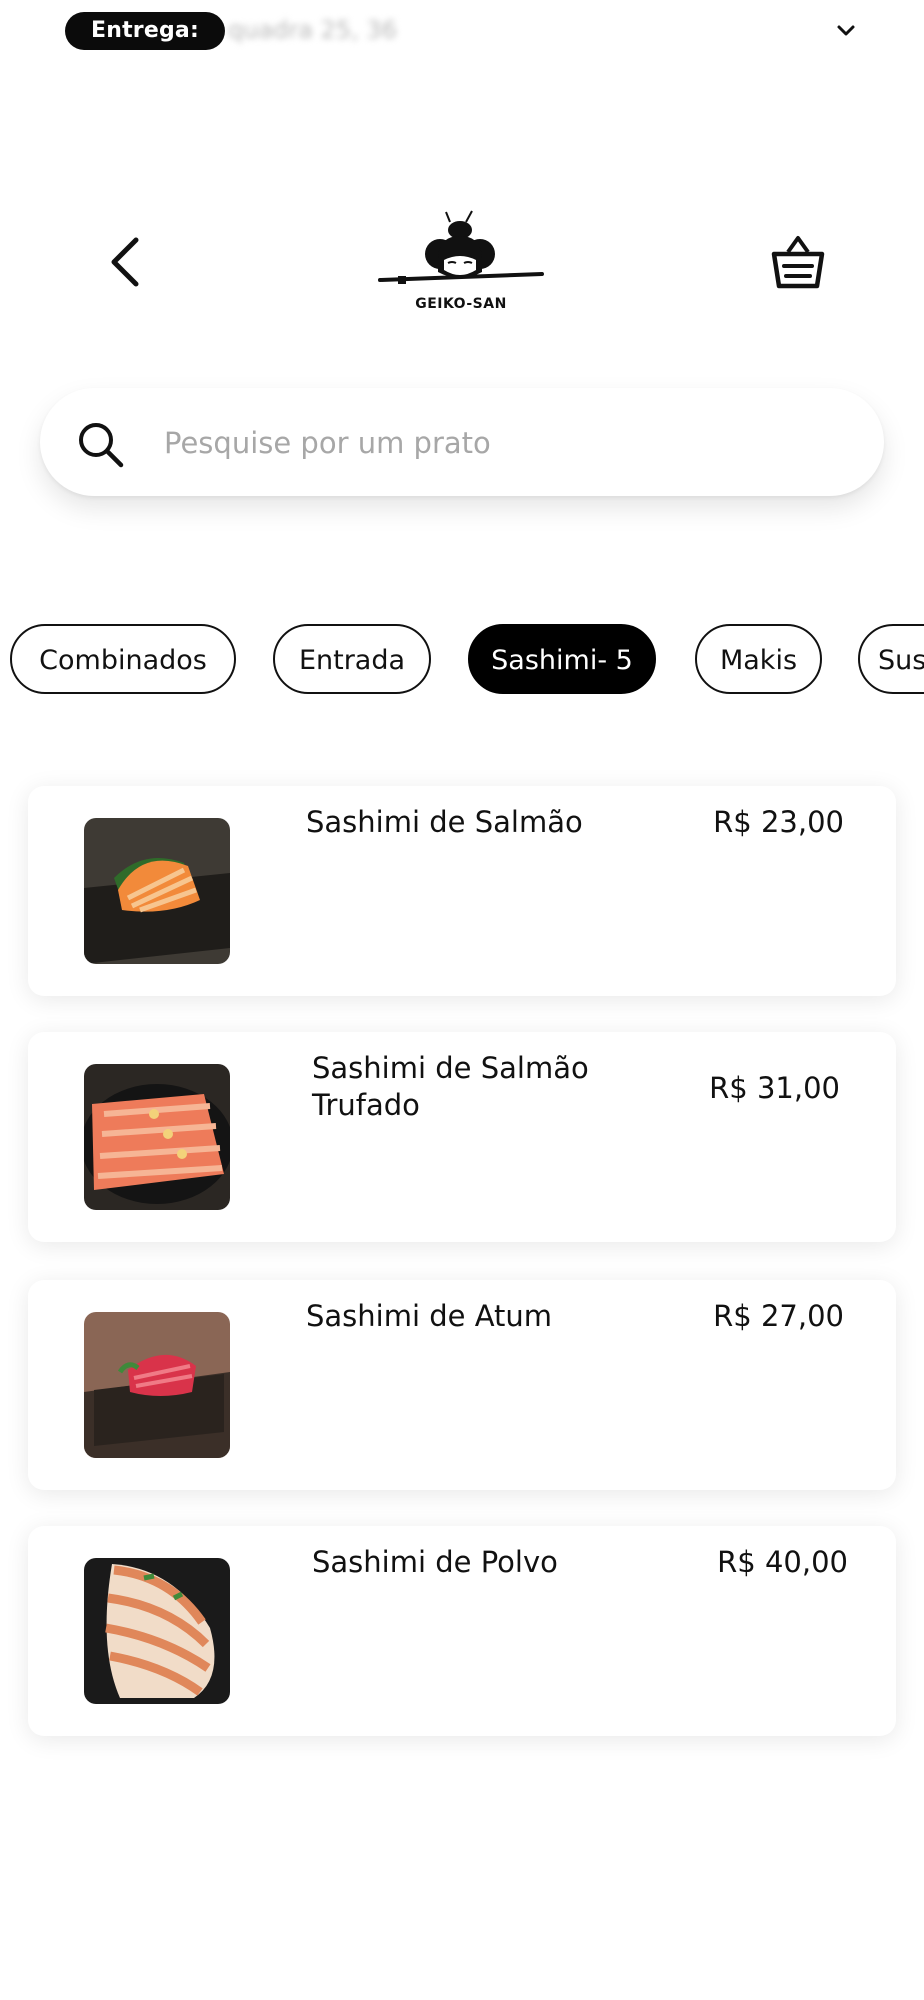 This screenshot has height=2000, width=924. I want to click on search-input, so click(494, 443).